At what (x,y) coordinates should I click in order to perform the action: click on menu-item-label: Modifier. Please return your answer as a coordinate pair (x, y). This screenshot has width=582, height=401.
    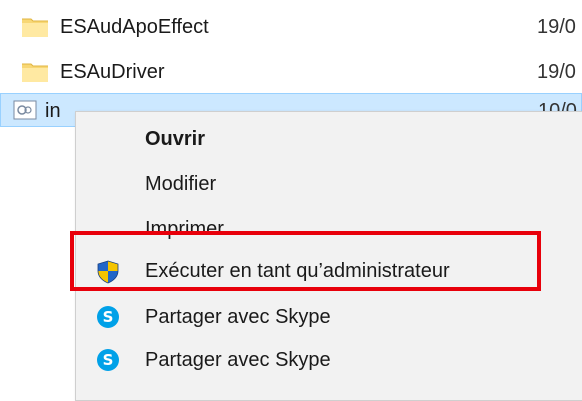
    Looking at the image, I should click on (181, 184).